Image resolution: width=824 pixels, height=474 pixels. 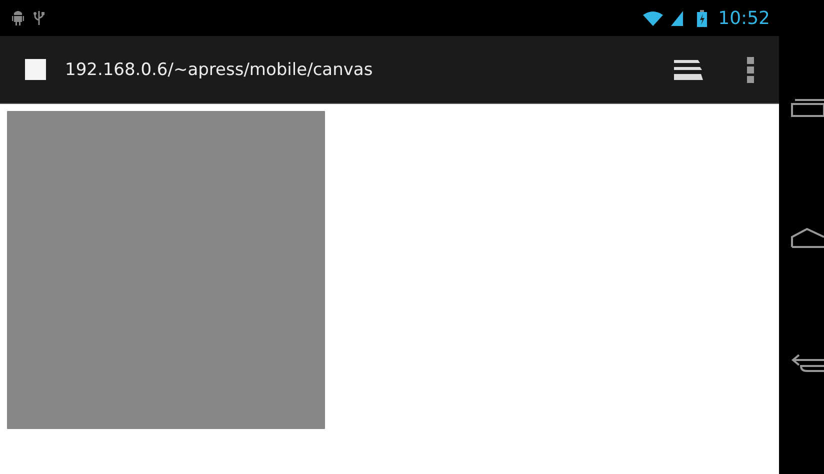 What do you see at coordinates (219, 70) in the screenshot?
I see `url-text: 192.168.0.6/~apress/mobile/canvas` at bounding box center [219, 70].